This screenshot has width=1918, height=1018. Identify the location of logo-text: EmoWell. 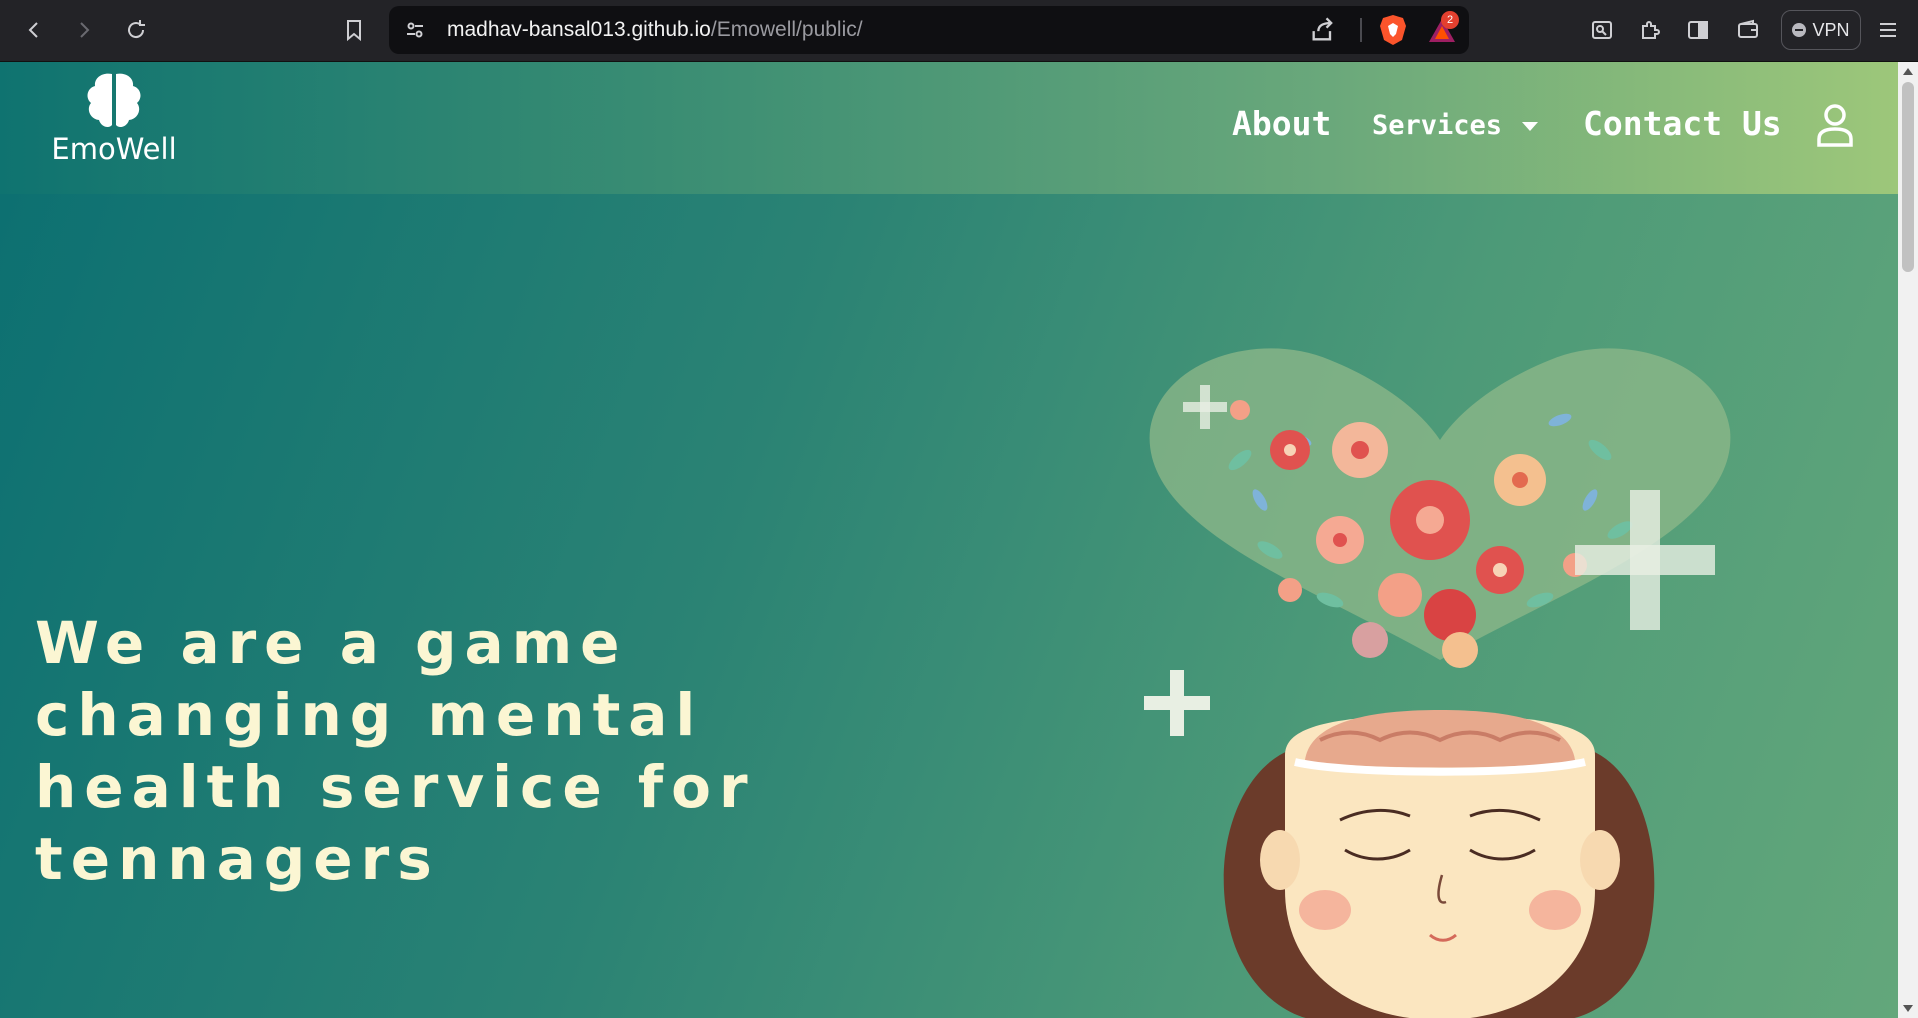
(114, 149).